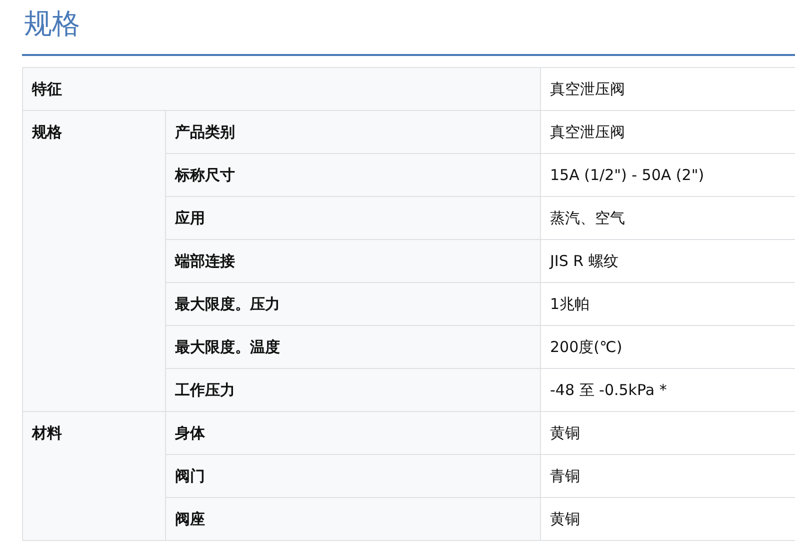 This screenshot has height=544, width=795. What do you see at coordinates (47, 89) in the screenshot?
I see `row-label: 特征` at bounding box center [47, 89].